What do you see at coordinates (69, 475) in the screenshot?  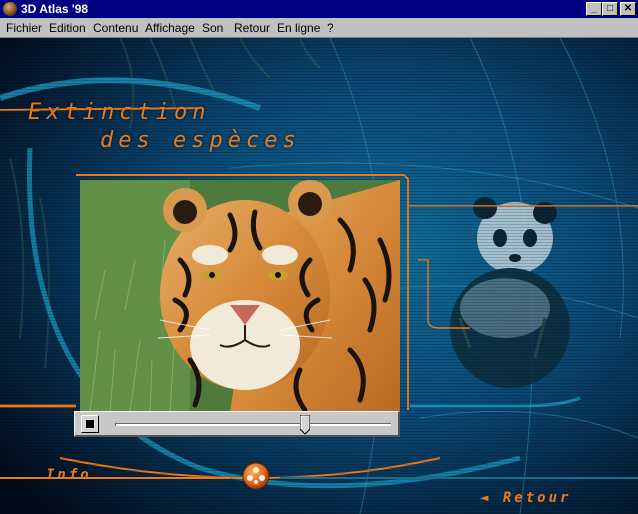 I see `info-link: Info` at bounding box center [69, 475].